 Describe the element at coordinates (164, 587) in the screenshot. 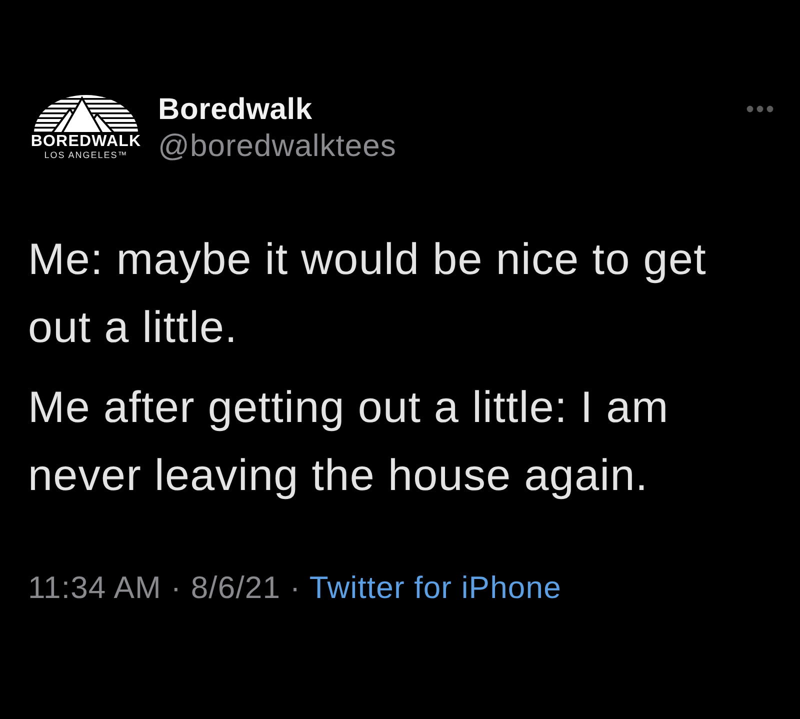

I see `tweet-timestamp: 11:34 AM · 8/6/21 ·` at that location.